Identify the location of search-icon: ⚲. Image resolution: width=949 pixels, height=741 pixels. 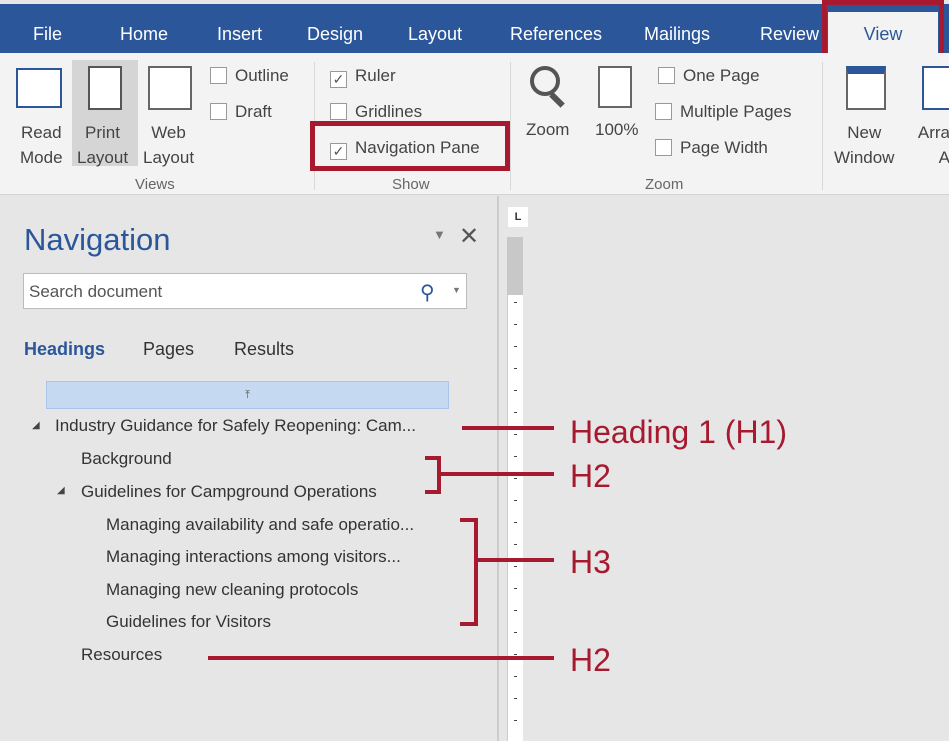
(427, 292).